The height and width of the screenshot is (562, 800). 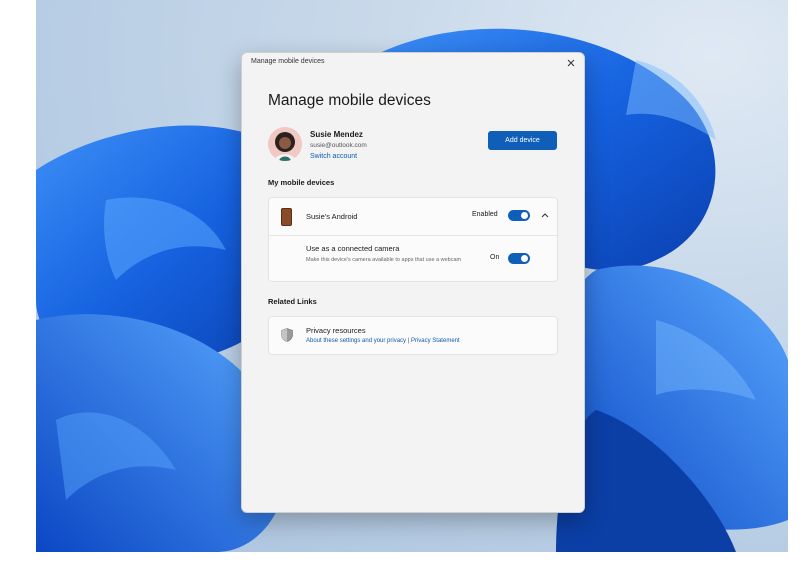 I want to click on page-title: Manage mobile devices, so click(x=349, y=100).